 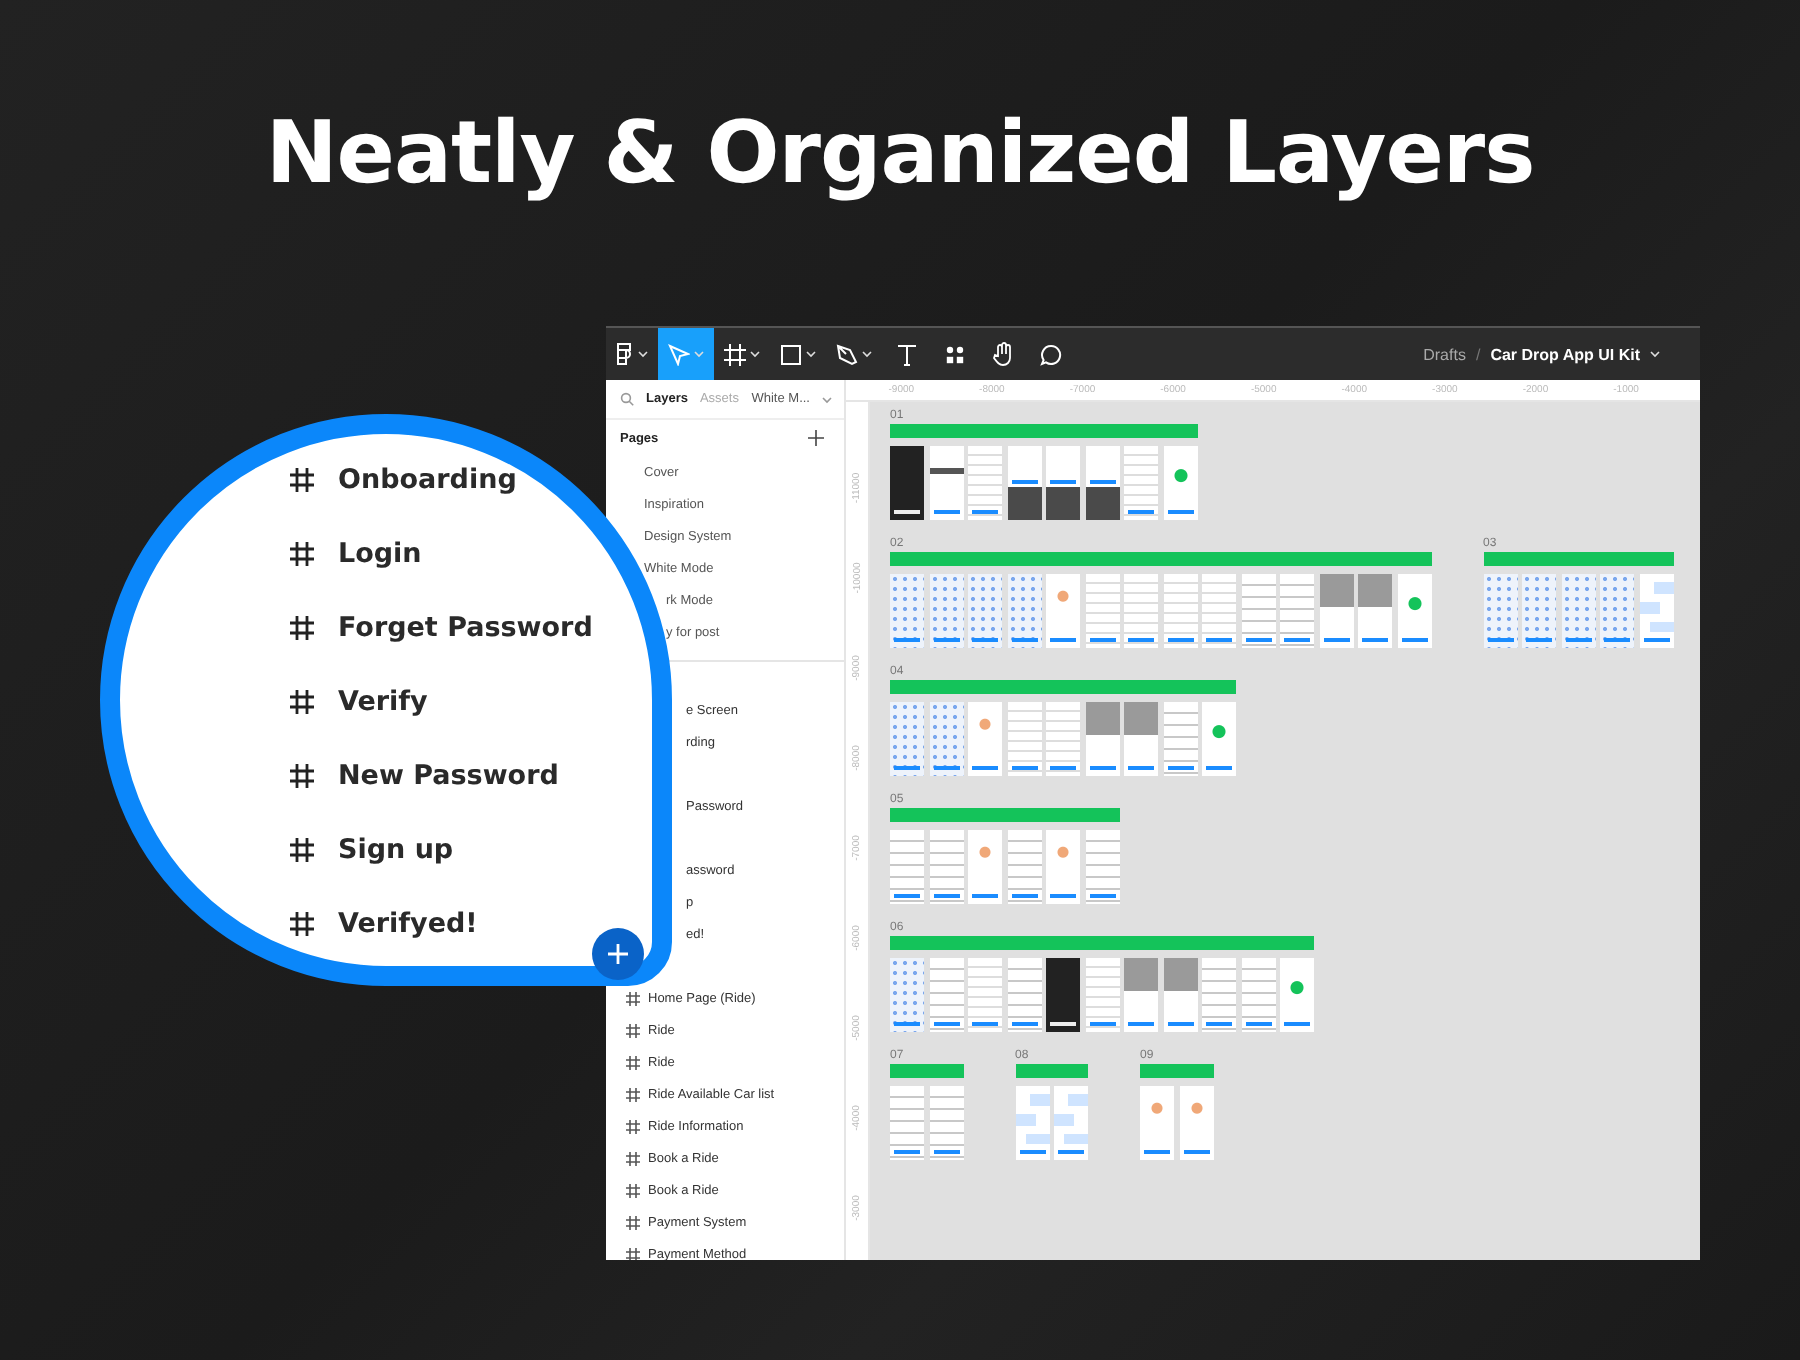 I want to click on comment-icon, so click(x=1050, y=354).